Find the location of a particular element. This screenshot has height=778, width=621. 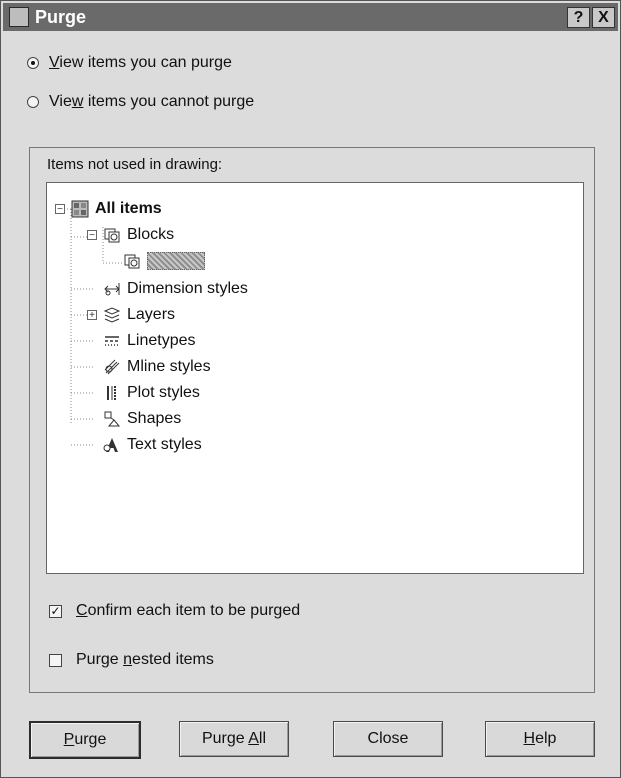

text-styles-icon is located at coordinates (110, 445).